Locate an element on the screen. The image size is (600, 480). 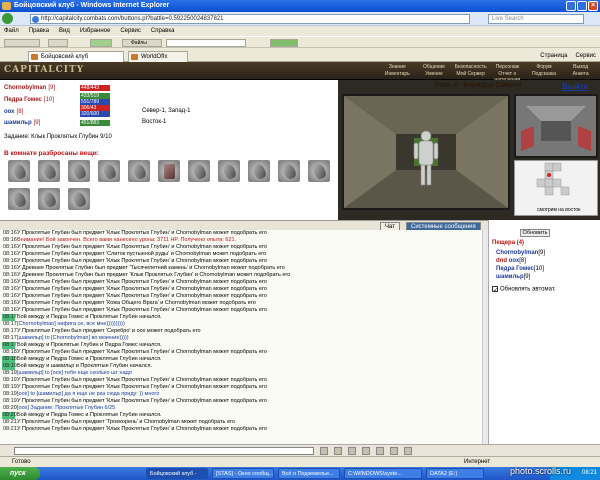
menu-file: Файл is located at coordinates (11, 31).